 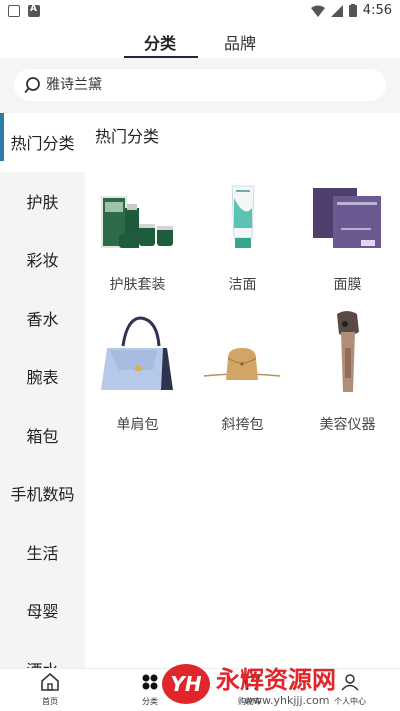 I want to click on home-icon, so click(x=50, y=681).